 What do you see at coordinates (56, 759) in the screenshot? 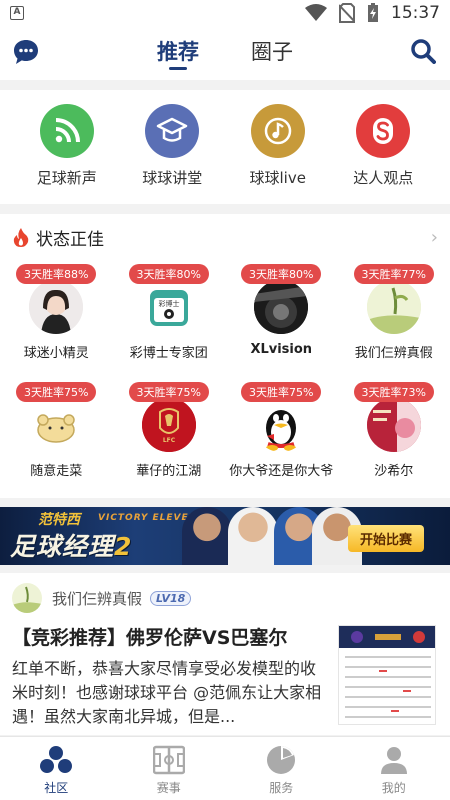
I see `community-icon` at bounding box center [56, 759].